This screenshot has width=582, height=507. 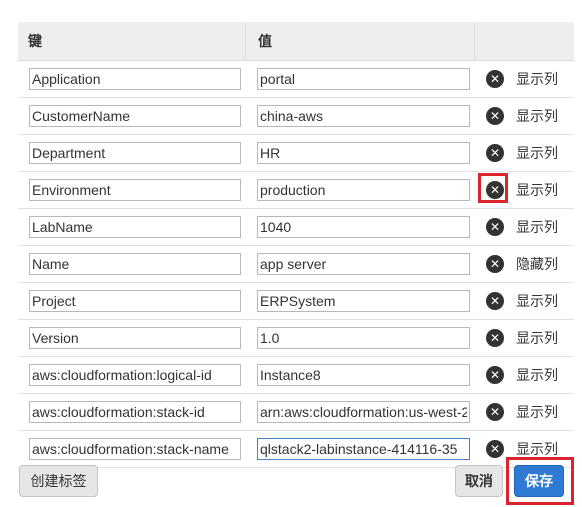 What do you see at coordinates (479, 481) in the screenshot?
I see `cancel-button: 取消` at bounding box center [479, 481].